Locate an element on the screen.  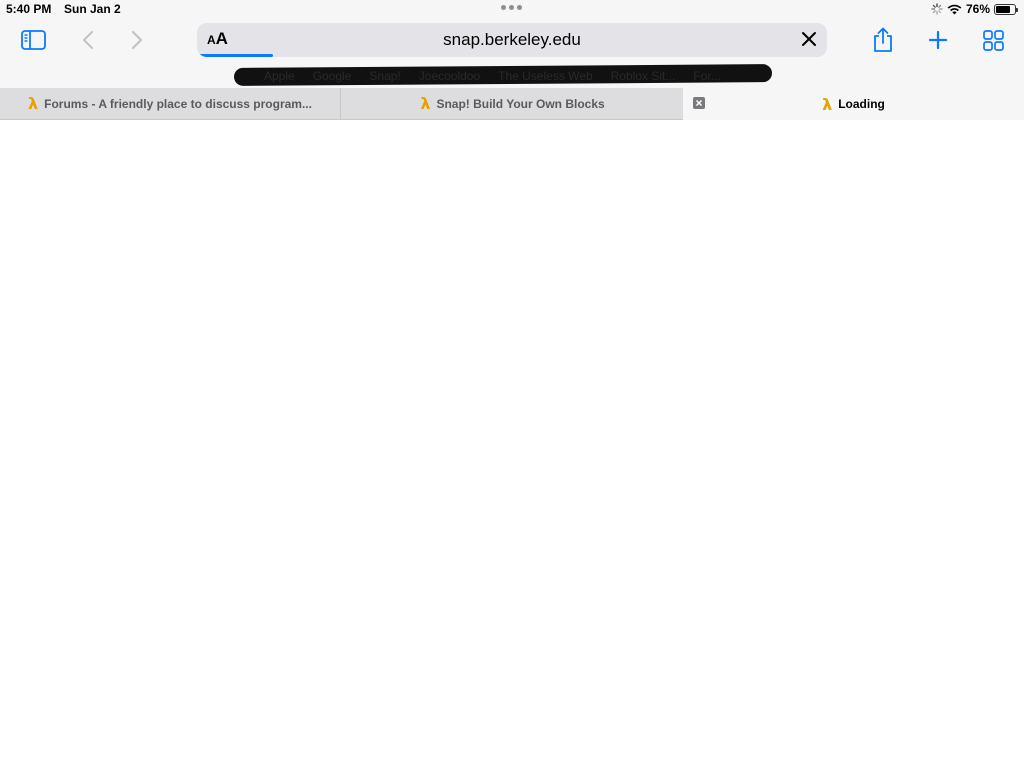
new-tab-icon is located at coordinates (938, 40).